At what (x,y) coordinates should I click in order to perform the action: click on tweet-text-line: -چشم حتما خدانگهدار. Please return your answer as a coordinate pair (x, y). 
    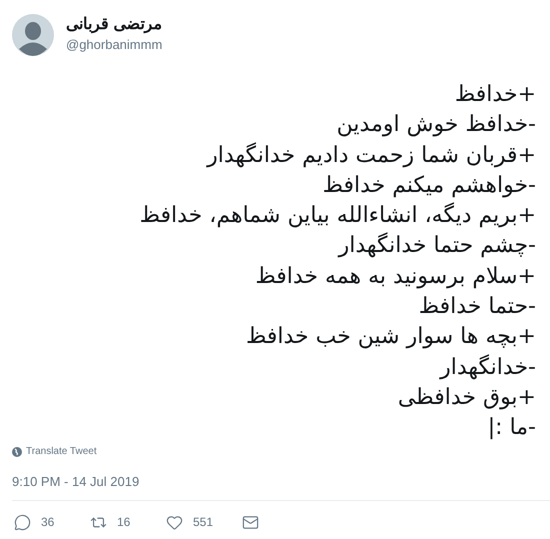
    Looking at the image, I should click on (437, 245).